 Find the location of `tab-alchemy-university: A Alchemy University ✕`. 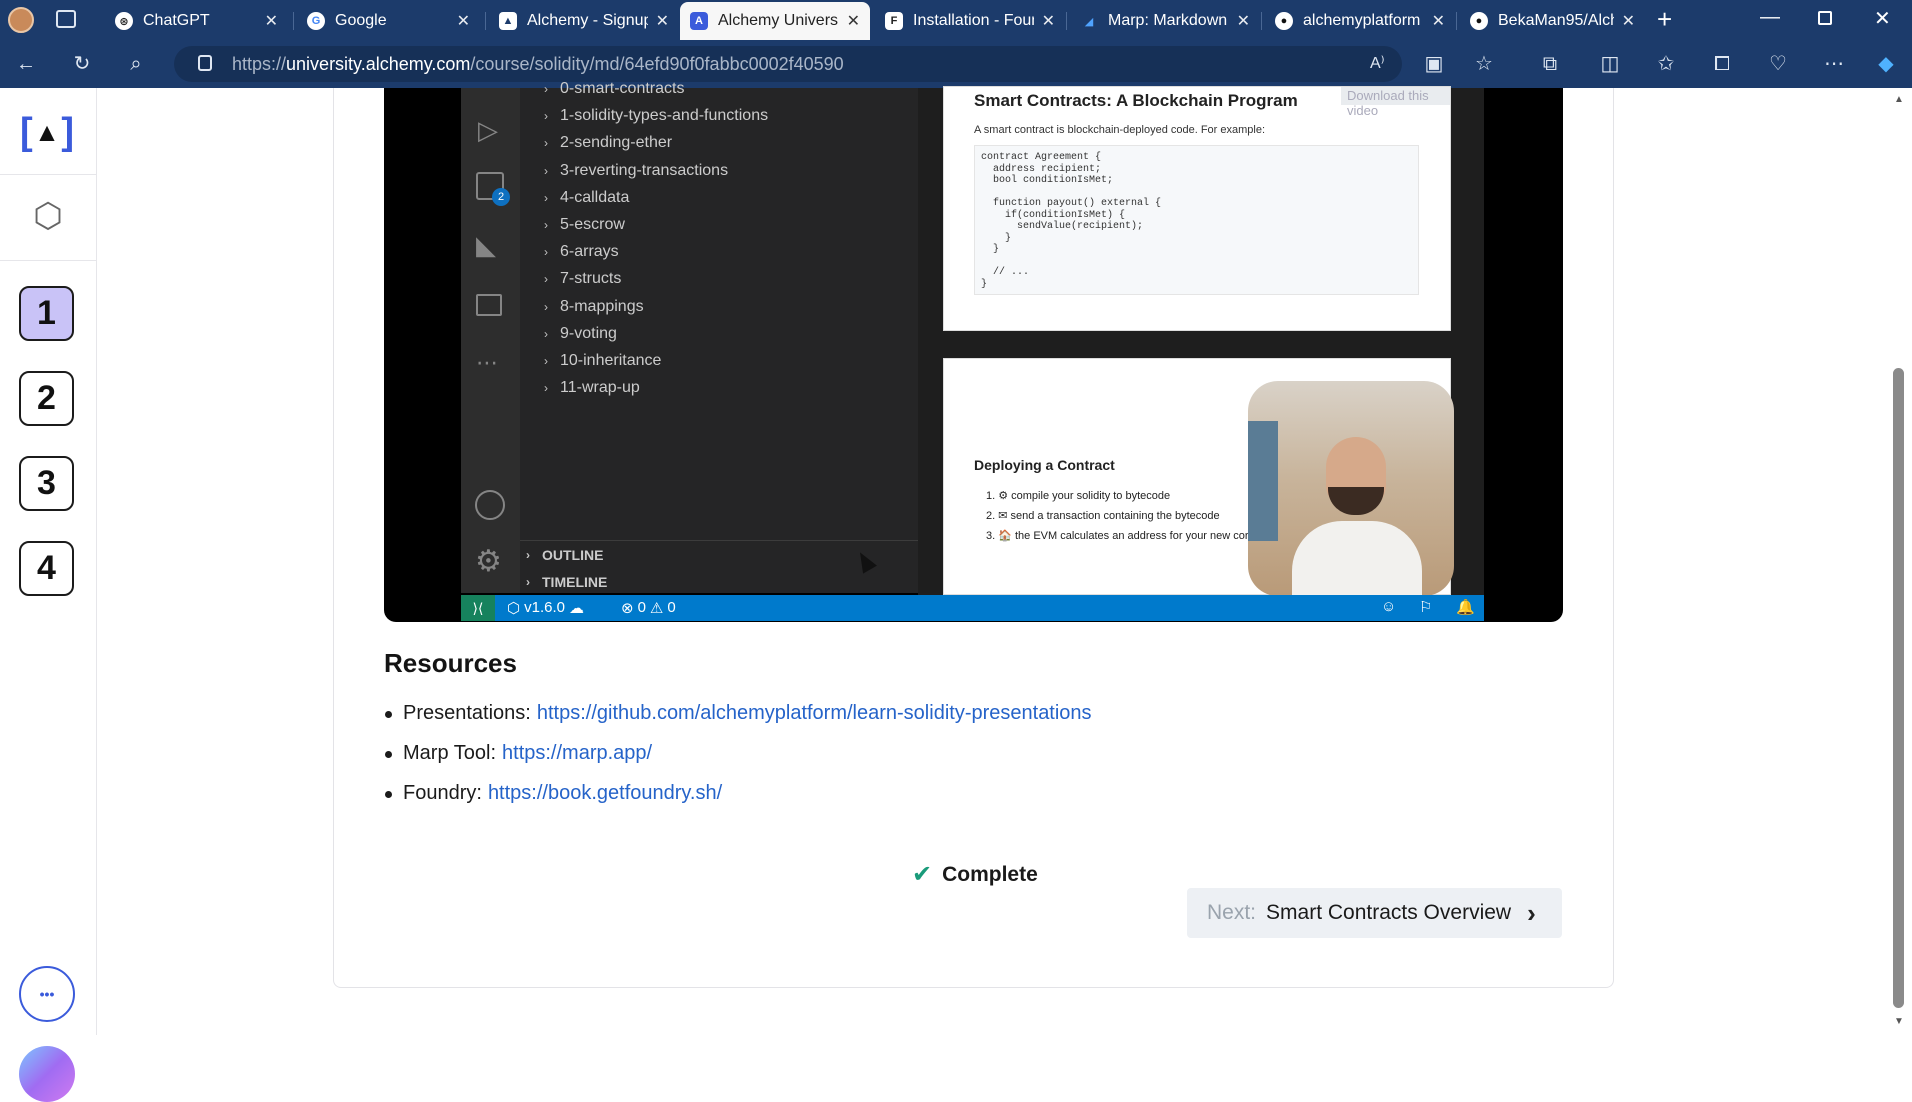

tab-alchemy-university: A Alchemy University ✕ is located at coordinates (775, 21).